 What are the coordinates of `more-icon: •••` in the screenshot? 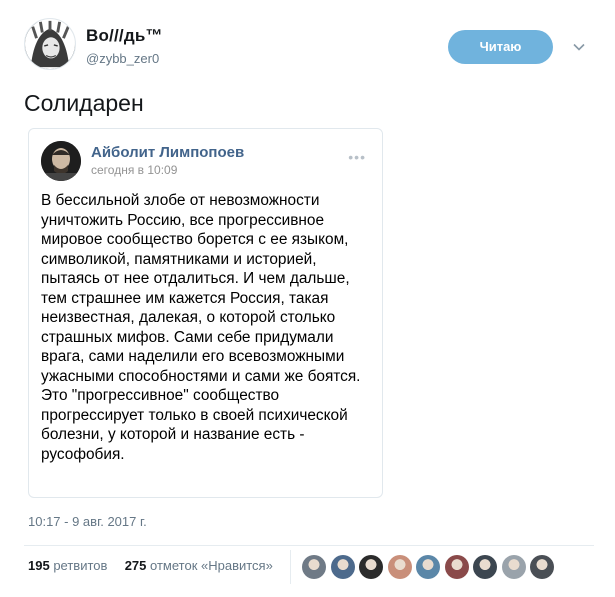 It's located at (357, 157).